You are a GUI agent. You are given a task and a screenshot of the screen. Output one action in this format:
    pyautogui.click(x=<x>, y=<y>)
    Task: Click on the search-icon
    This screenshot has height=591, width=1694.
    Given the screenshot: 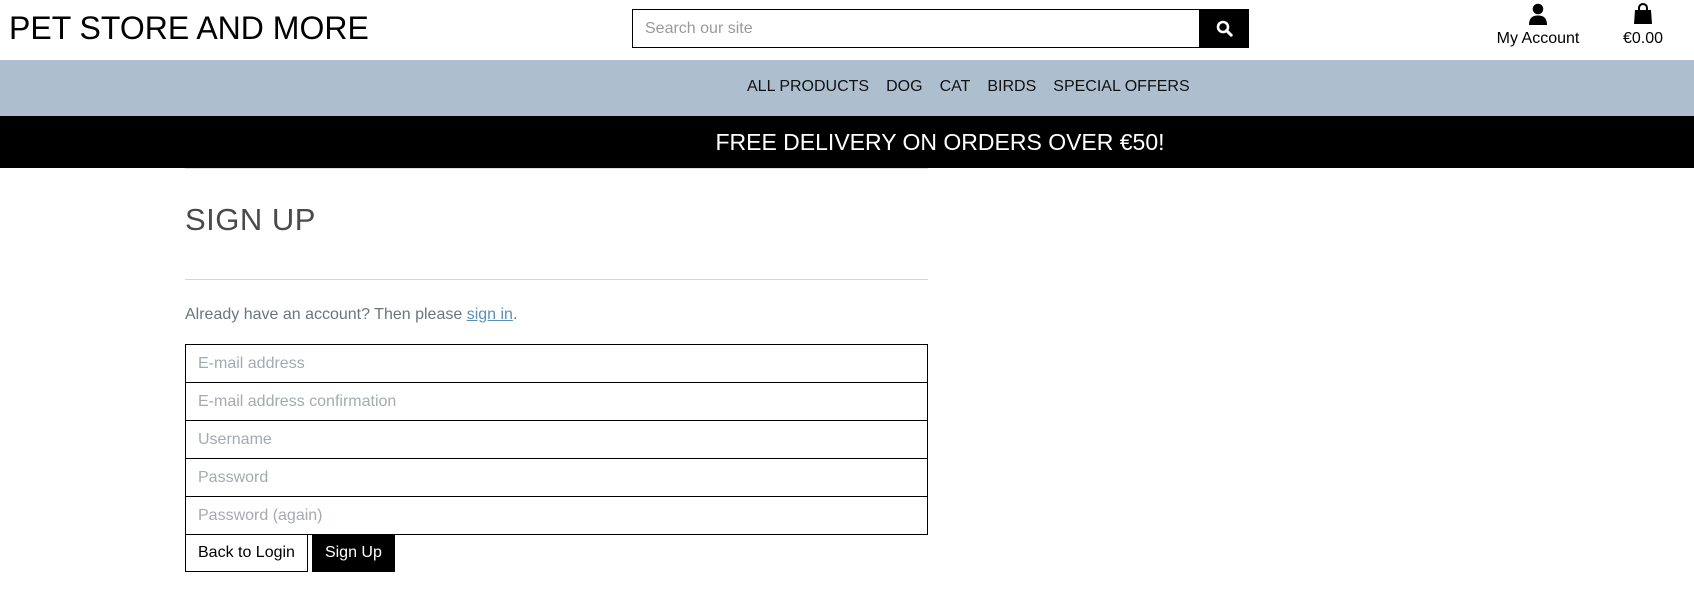 What is the action you would take?
    pyautogui.click(x=1224, y=28)
    